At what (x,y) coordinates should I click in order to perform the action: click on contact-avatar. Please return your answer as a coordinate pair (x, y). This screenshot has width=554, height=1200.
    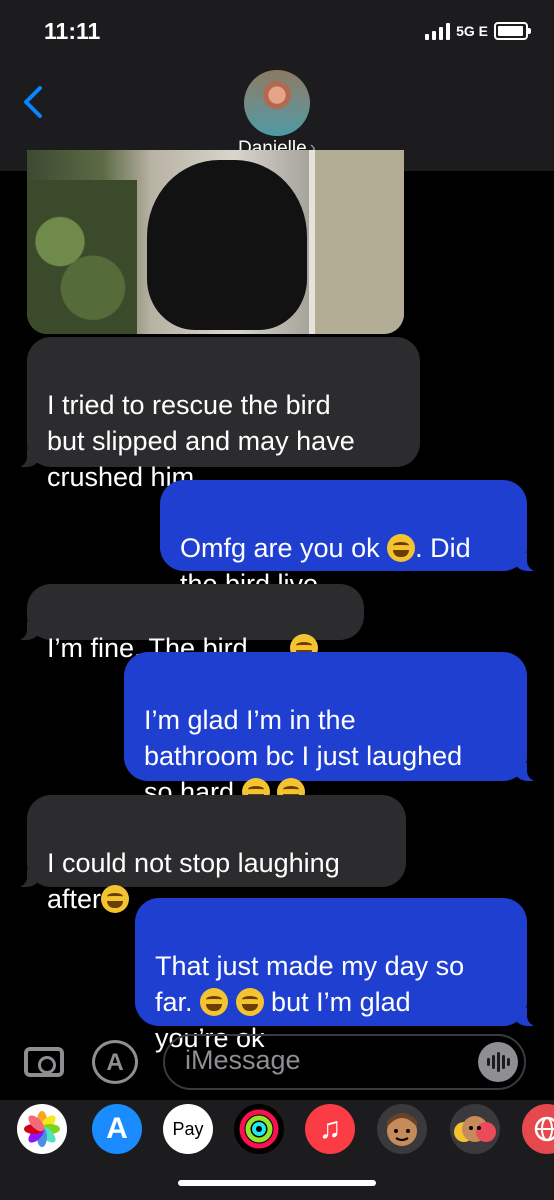
    Looking at the image, I should click on (277, 103).